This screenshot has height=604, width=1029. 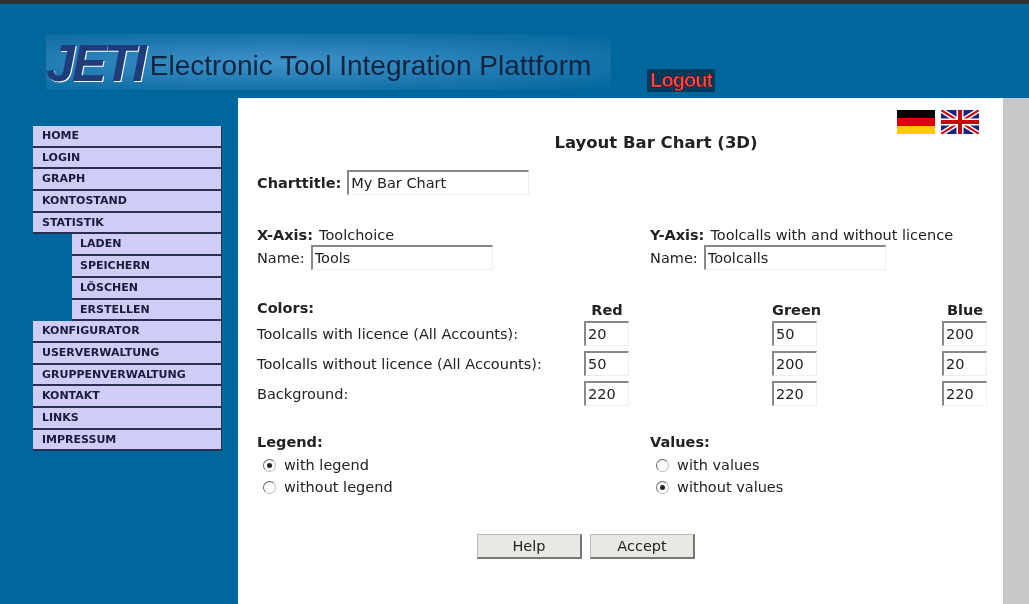 What do you see at coordinates (916, 122) in the screenshot?
I see `german-flag-icon` at bounding box center [916, 122].